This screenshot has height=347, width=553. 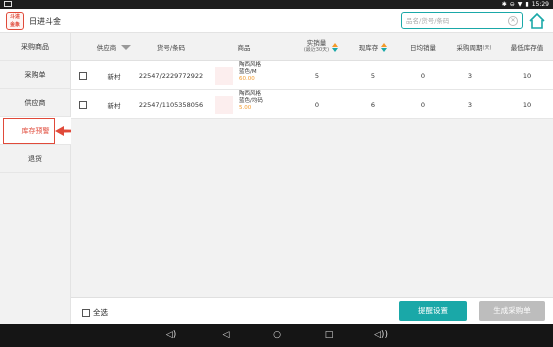 What do you see at coordinates (35, 103) in the screenshot?
I see `sidebar-item-suppliers: 供应商` at bounding box center [35, 103].